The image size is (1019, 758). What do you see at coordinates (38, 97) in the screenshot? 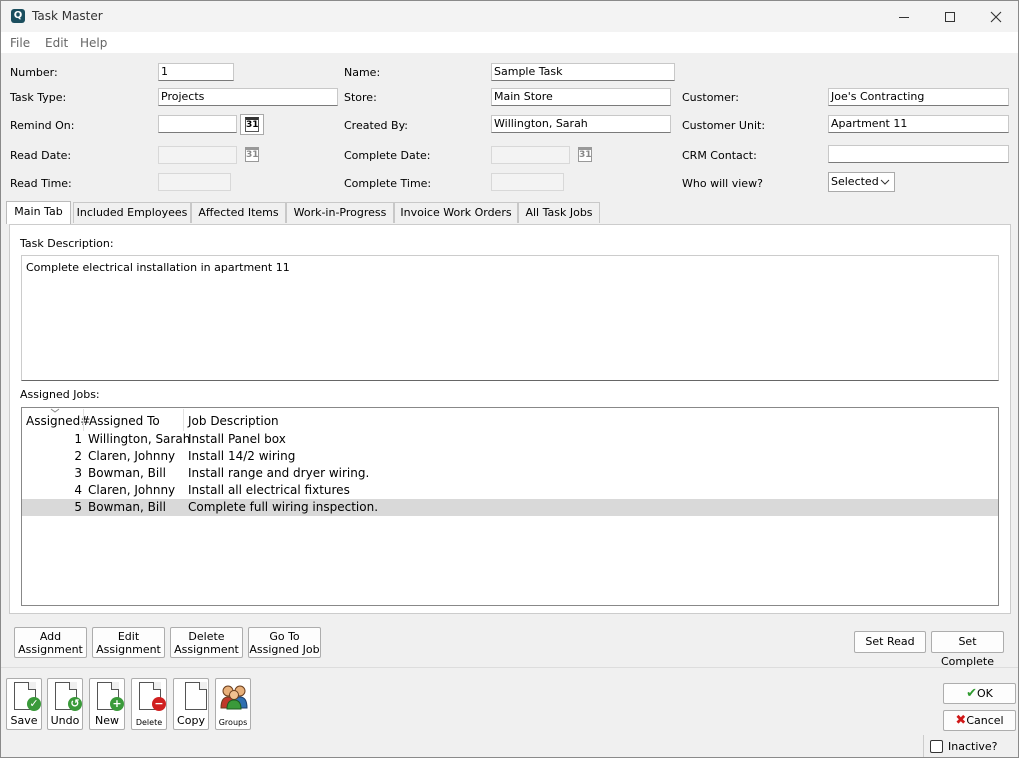
I see `task-type-label: Task Type:` at bounding box center [38, 97].